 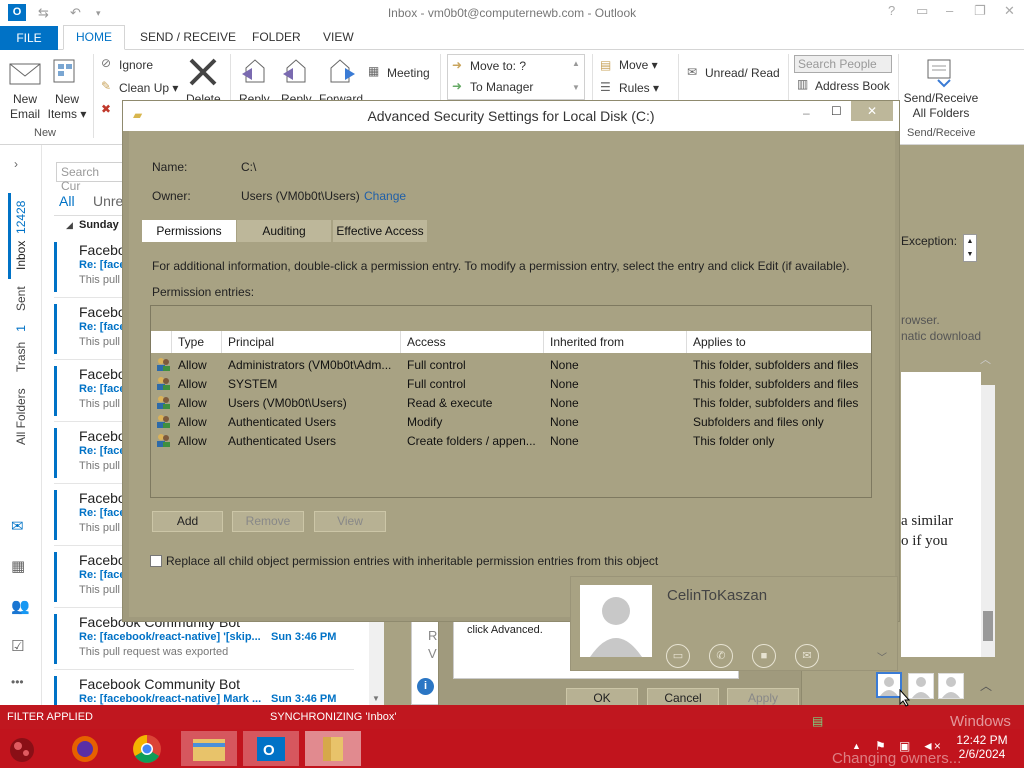 I want to click on card-expand-icon: ﹀, so click(x=882, y=656).